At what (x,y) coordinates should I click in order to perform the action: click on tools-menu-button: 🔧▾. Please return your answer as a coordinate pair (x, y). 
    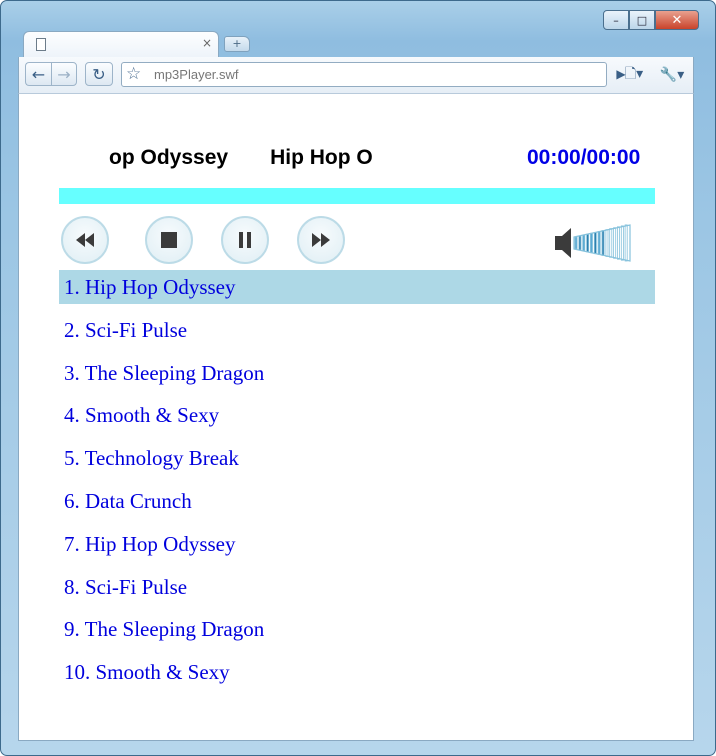
    Looking at the image, I should click on (672, 75).